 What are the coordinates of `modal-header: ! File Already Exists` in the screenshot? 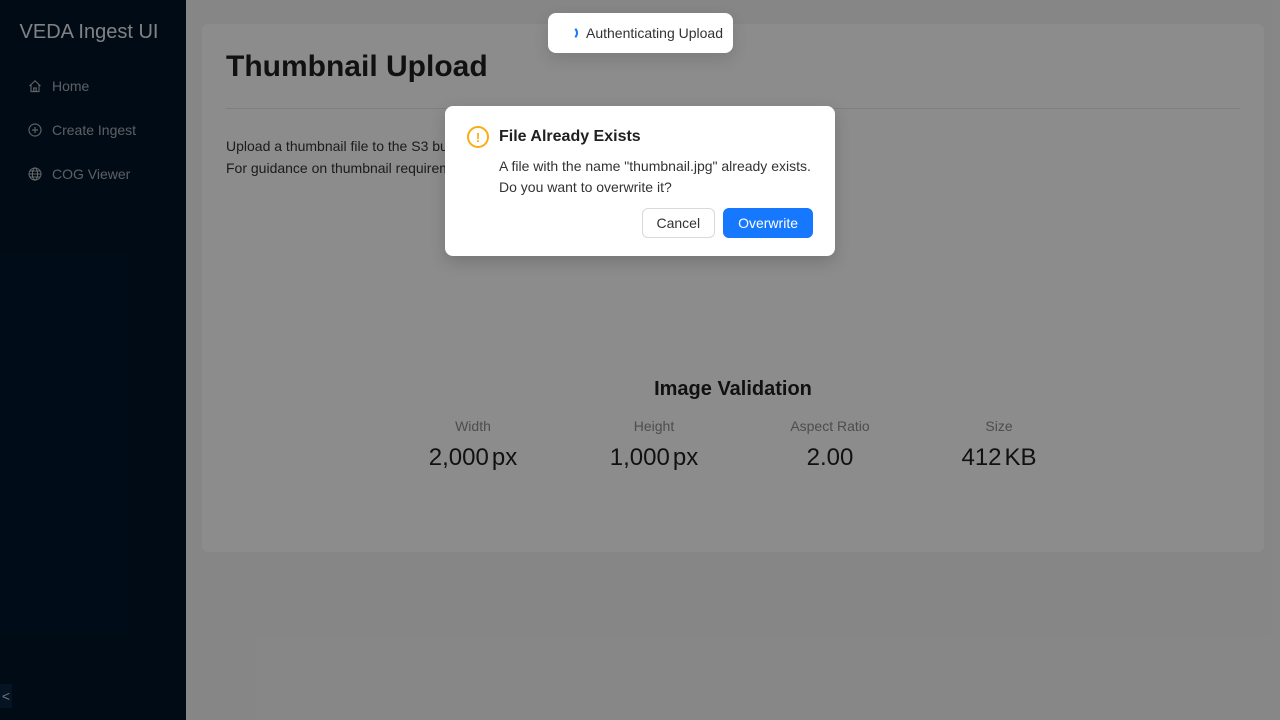 It's located at (640, 137).